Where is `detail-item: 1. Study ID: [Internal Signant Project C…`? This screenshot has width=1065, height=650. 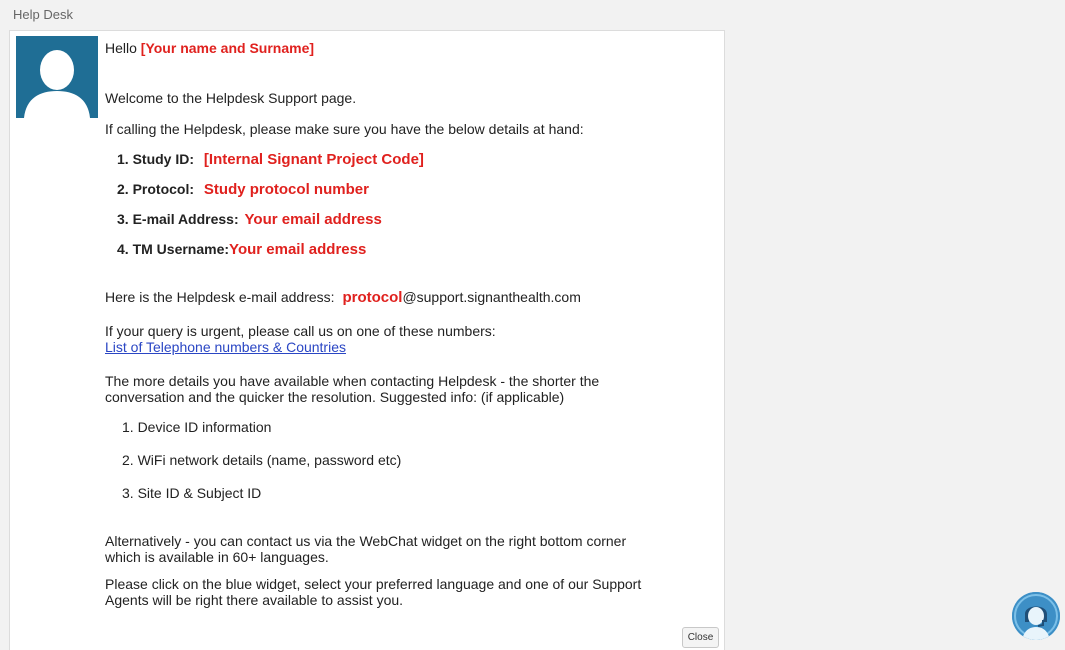
detail-item: 1. Study ID: [Internal Signant Project C… is located at coordinates (270, 159).